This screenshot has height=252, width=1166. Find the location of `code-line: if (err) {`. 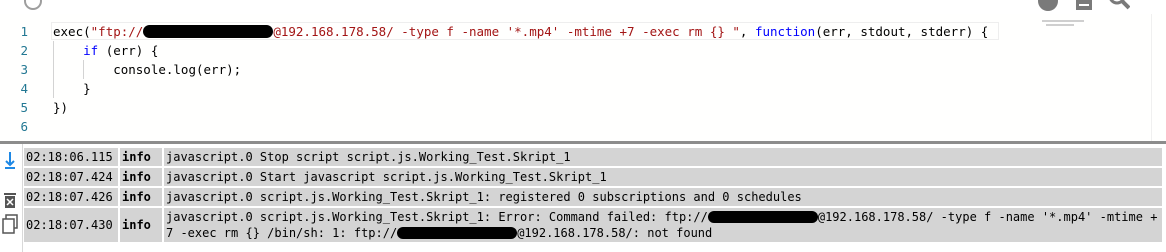

code-line: if (err) { is located at coordinates (529, 50).